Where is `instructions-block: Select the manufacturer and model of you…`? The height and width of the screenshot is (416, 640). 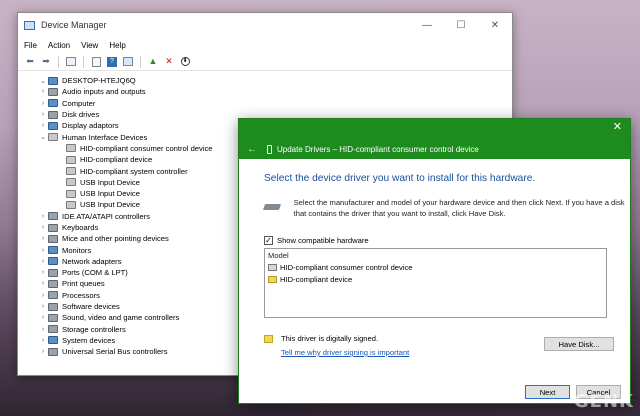
instructions-block: Select the manufacturer and model of you… is located at coordinates (447, 208).